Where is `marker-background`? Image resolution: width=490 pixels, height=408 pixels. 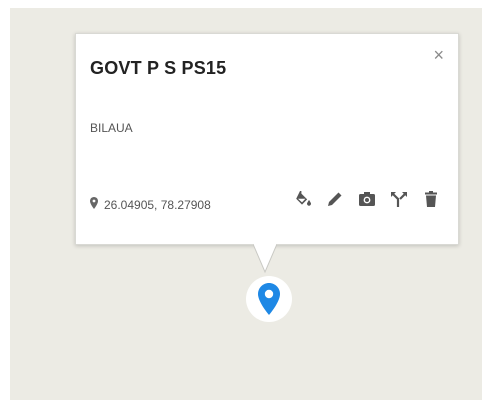
marker-background is located at coordinates (269, 299).